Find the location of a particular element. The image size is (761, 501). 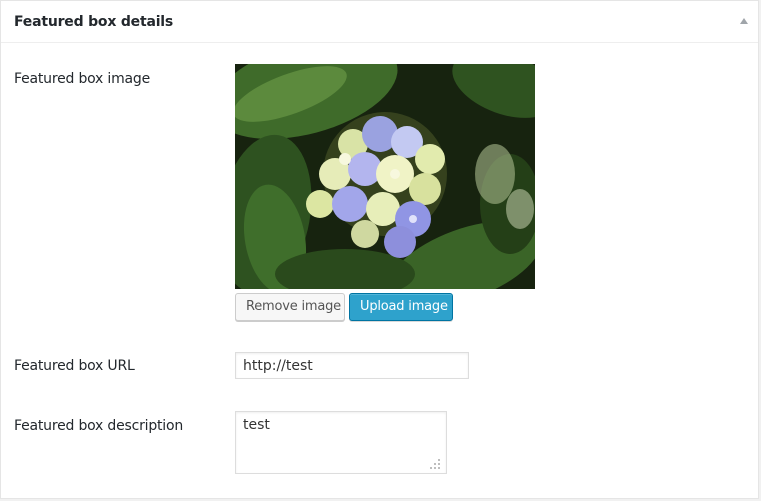

metabox-header: Featured box details is located at coordinates (379, 22).